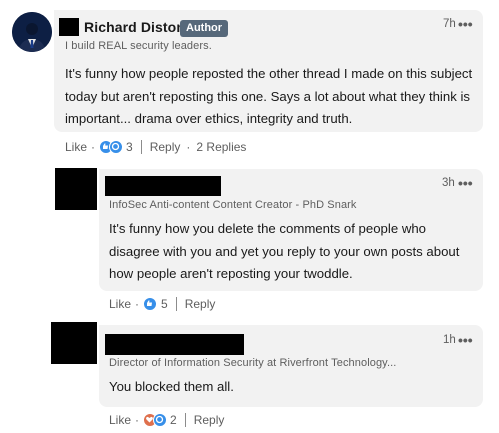  I want to click on reaction-count: 5, so click(164, 304).